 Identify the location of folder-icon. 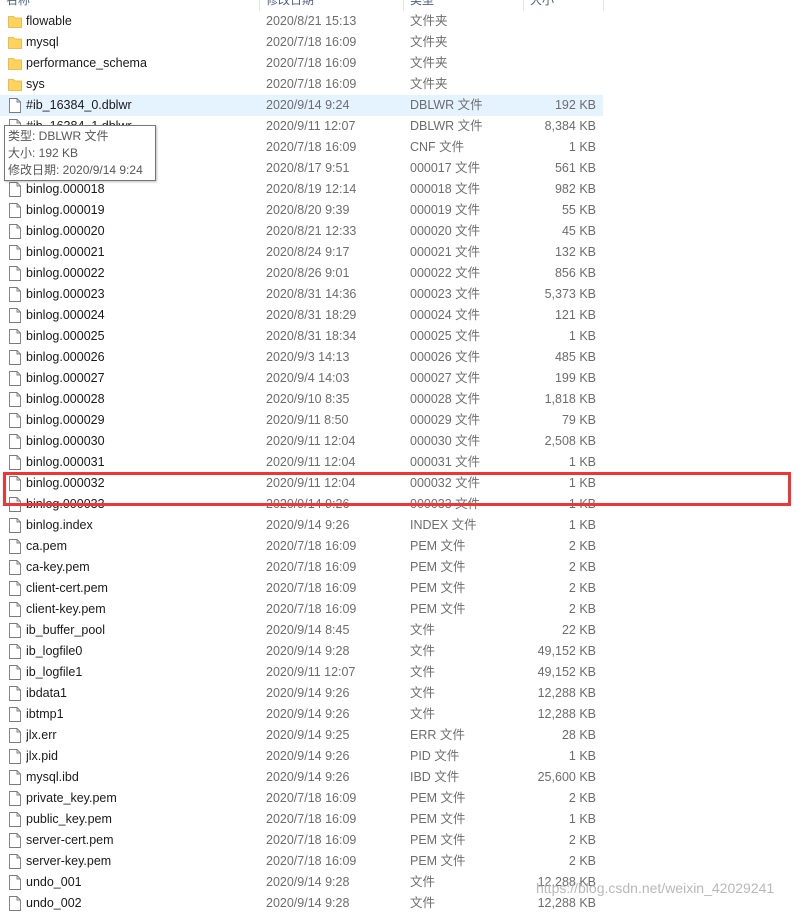
(15, 43).